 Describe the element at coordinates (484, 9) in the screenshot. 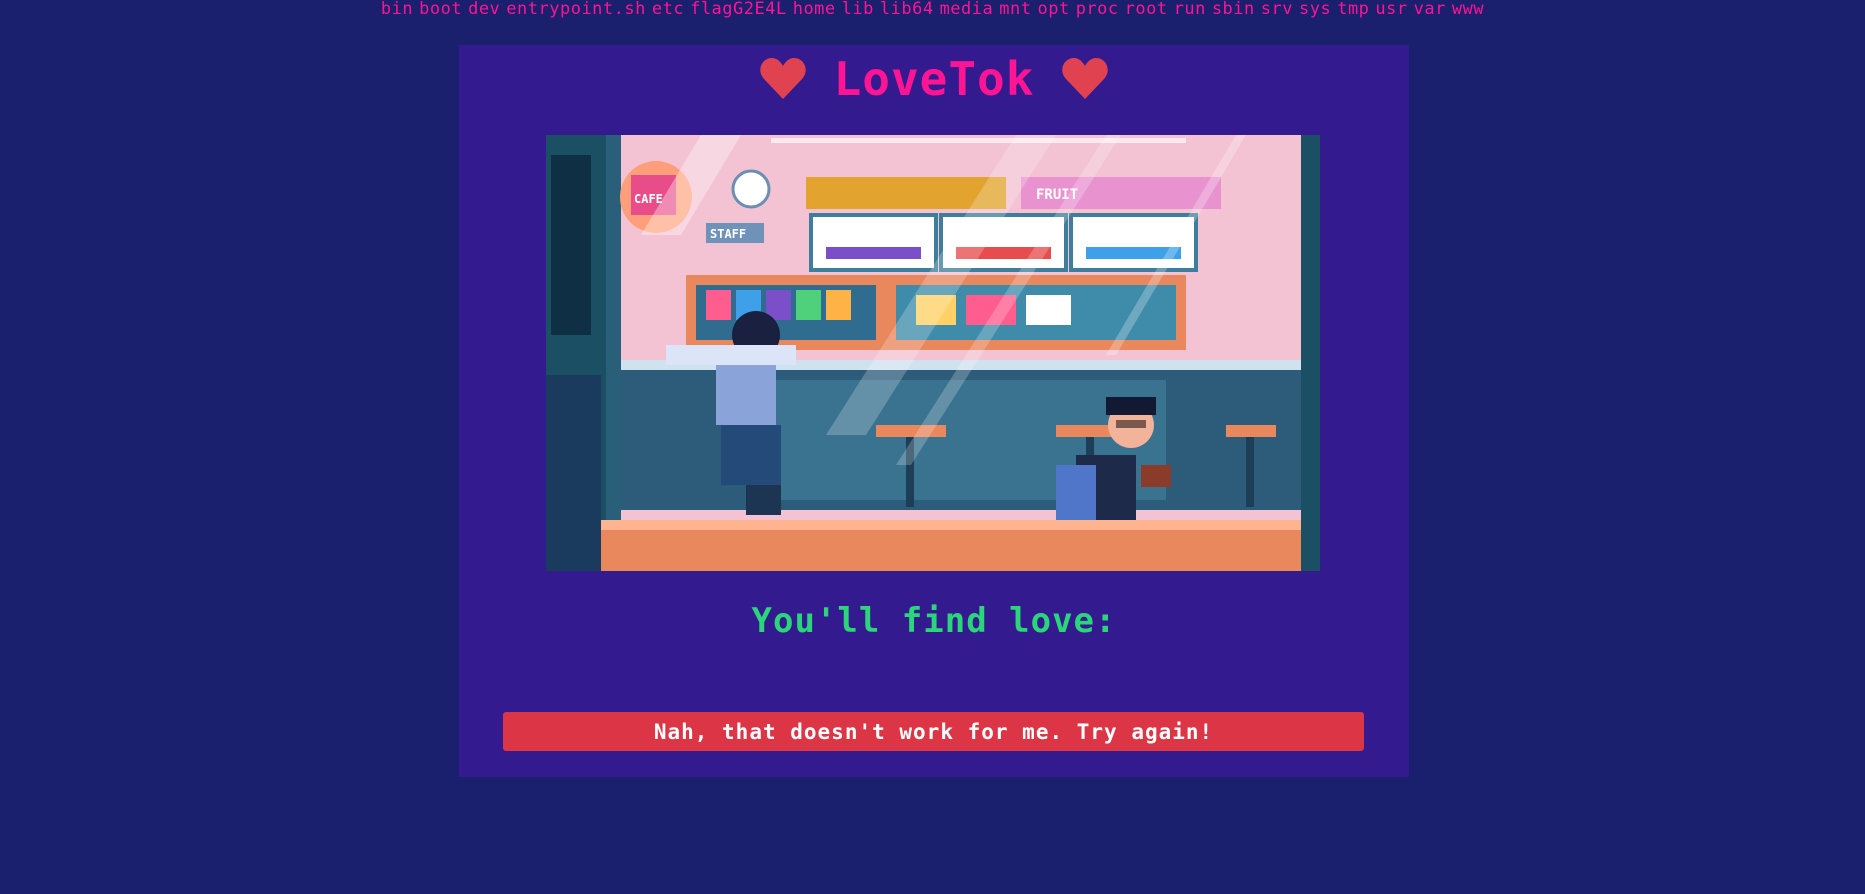

I see `directory-entry: dev` at that location.